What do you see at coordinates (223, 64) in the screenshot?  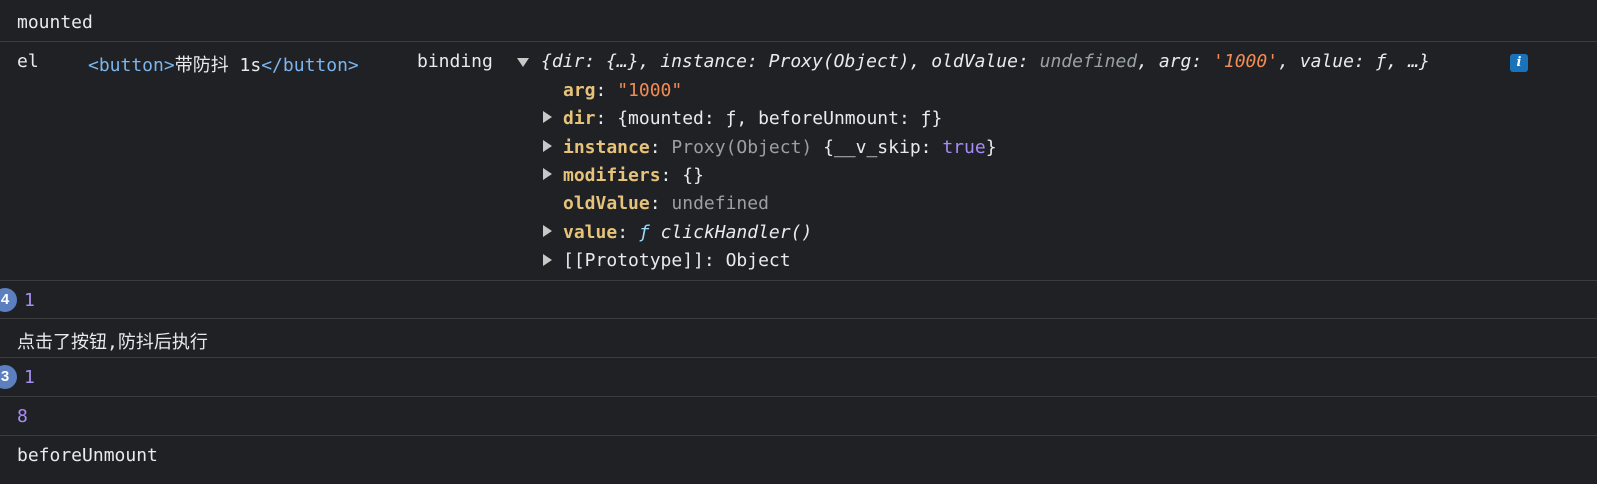 I see `el-element-node: <button>带防抖 1s</button>` at bounding box center [223, 64].